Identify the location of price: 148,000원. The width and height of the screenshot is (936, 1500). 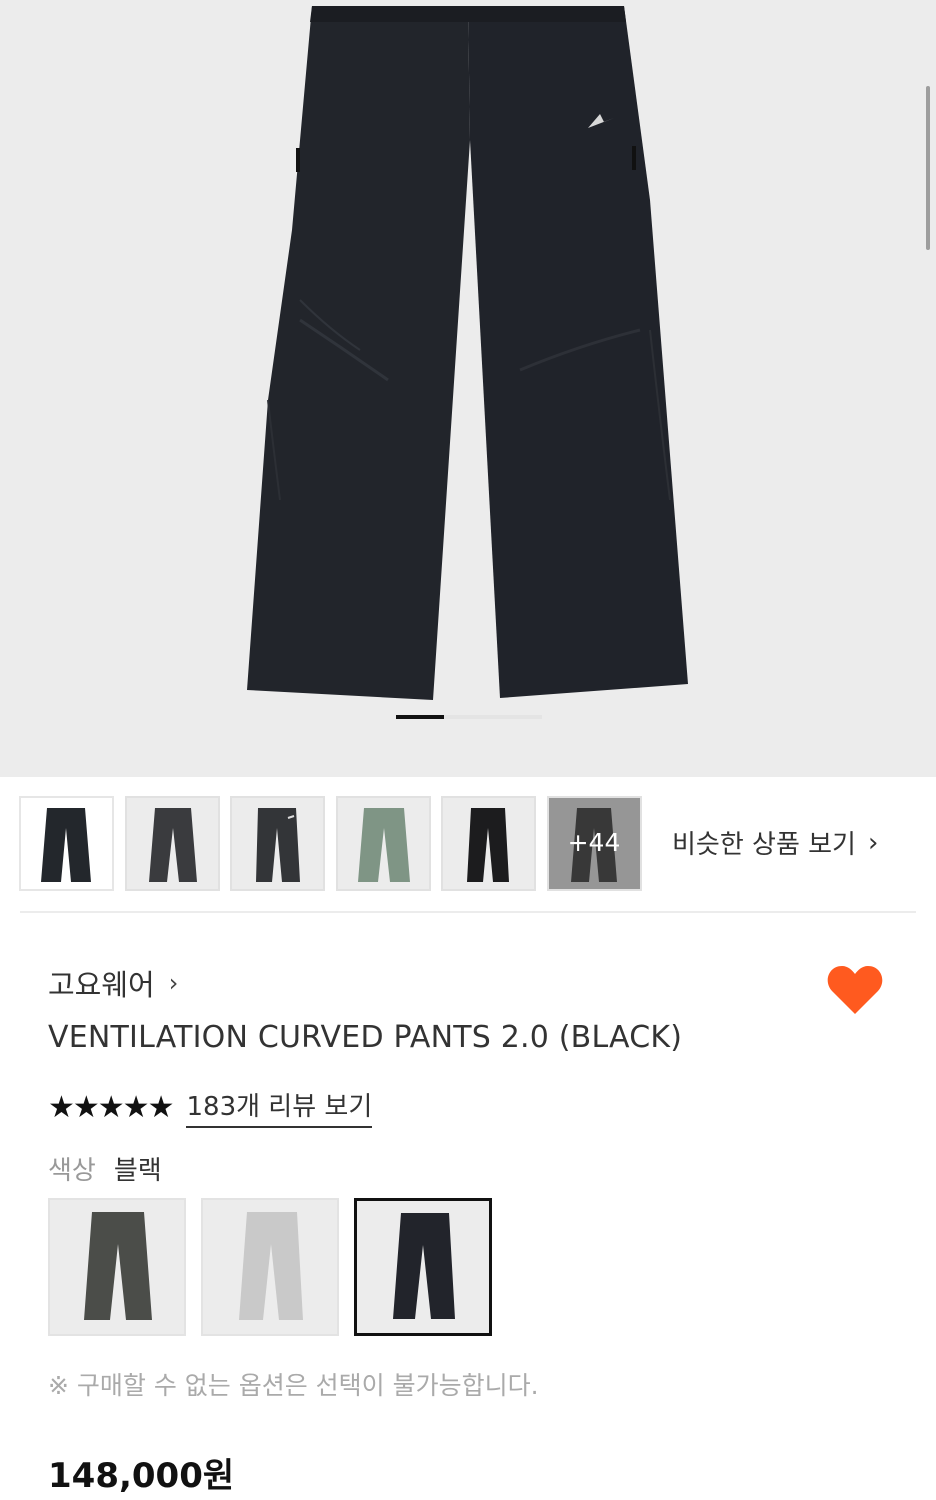
(141, 1476).